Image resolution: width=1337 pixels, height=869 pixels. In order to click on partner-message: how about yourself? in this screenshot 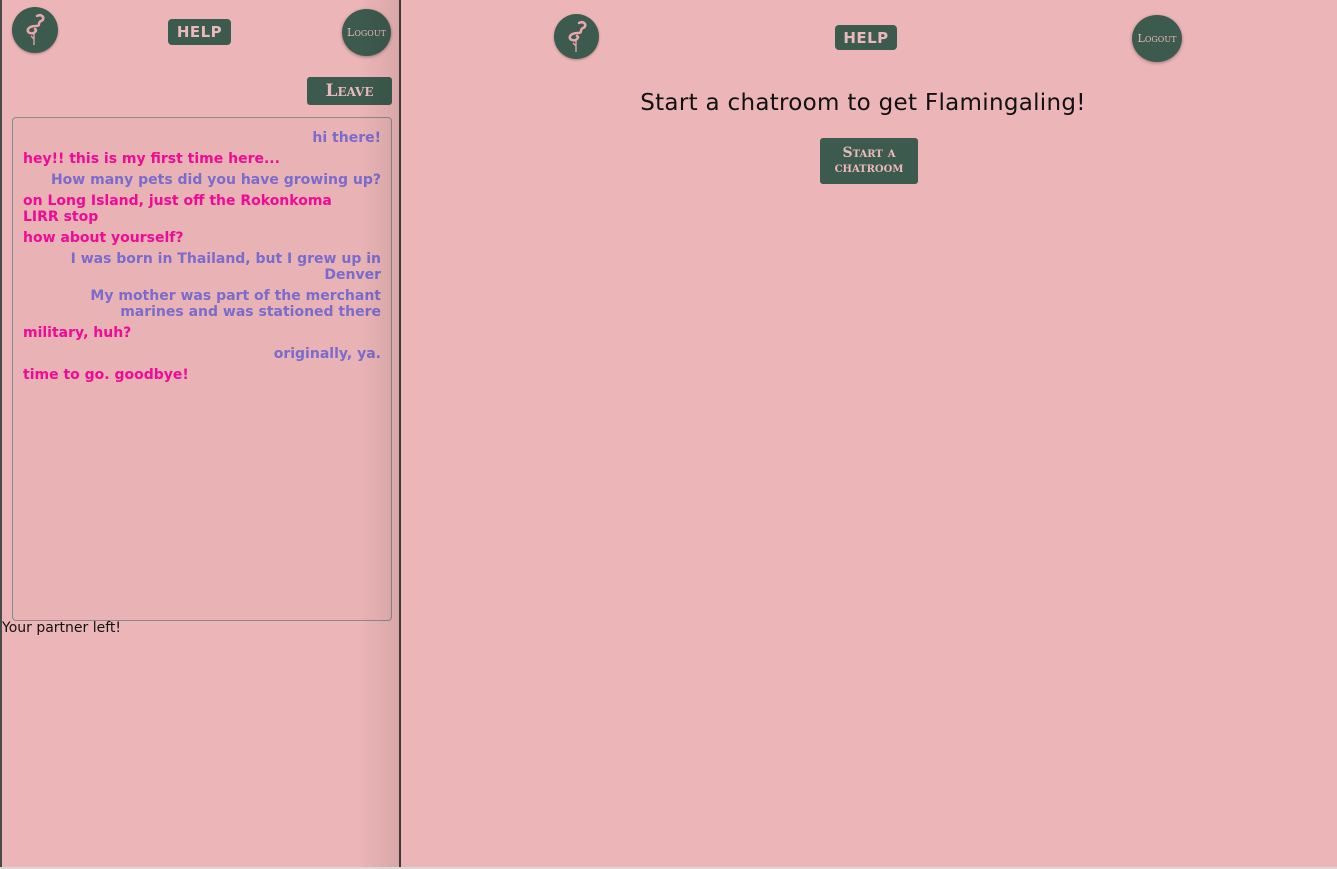, I will do `click(103, 238)`.